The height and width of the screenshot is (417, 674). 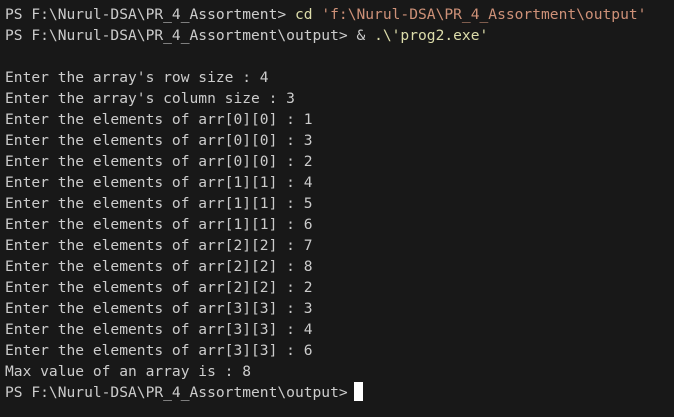 What do you see at coordinates (361, 35) in the screenshot?
I see `call-operator: &` at bounding box center [361, 35].